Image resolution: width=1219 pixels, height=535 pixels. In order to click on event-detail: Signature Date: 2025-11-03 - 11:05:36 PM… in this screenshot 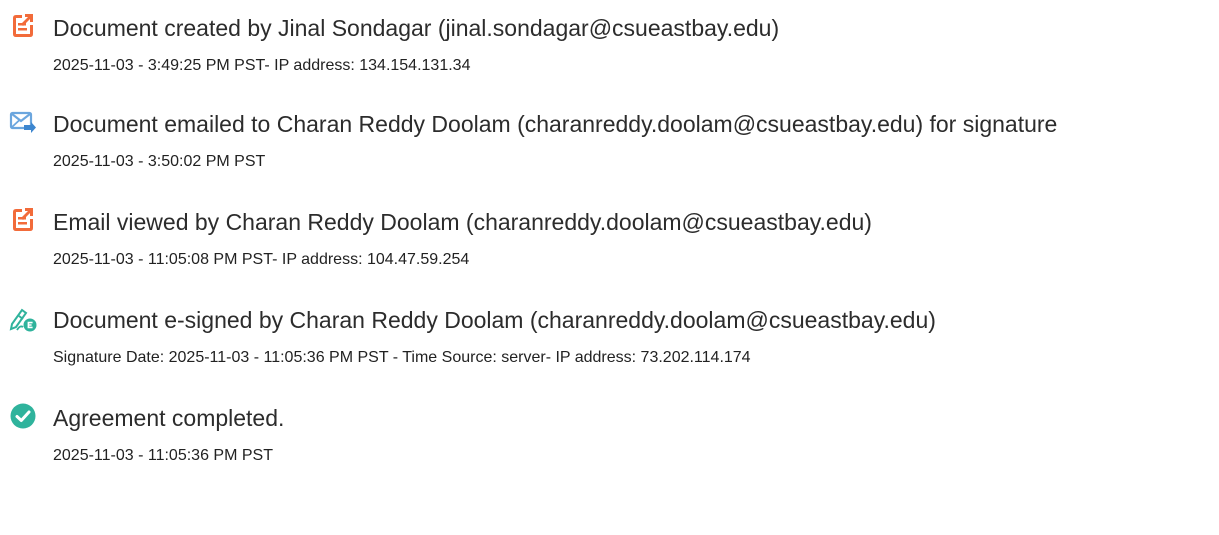, I will do `click(402, 357)`.